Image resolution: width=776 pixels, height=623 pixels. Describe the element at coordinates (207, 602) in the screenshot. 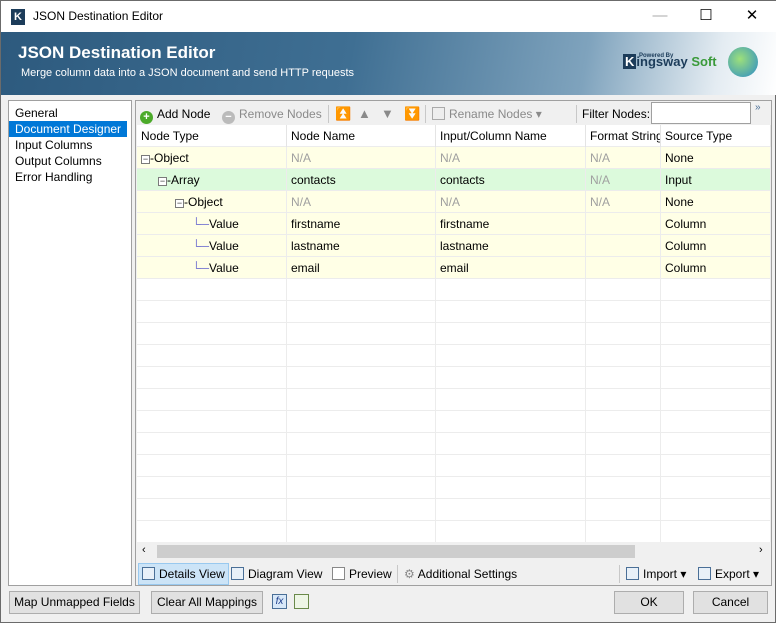

I see `clear-all-mappings-button: Clear All Mappings` at that location.